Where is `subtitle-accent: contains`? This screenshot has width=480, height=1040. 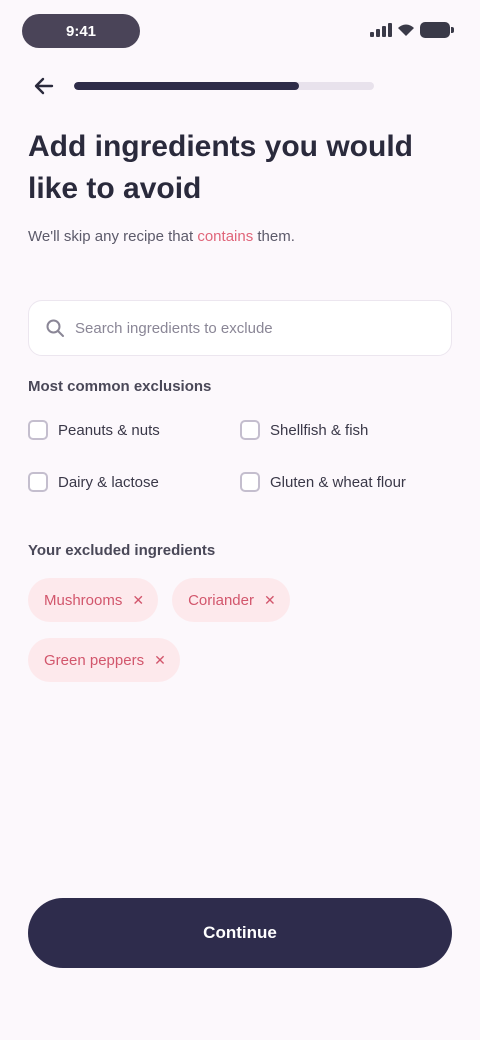
subtitle-accent: contains is located at coordinates (225, 236).